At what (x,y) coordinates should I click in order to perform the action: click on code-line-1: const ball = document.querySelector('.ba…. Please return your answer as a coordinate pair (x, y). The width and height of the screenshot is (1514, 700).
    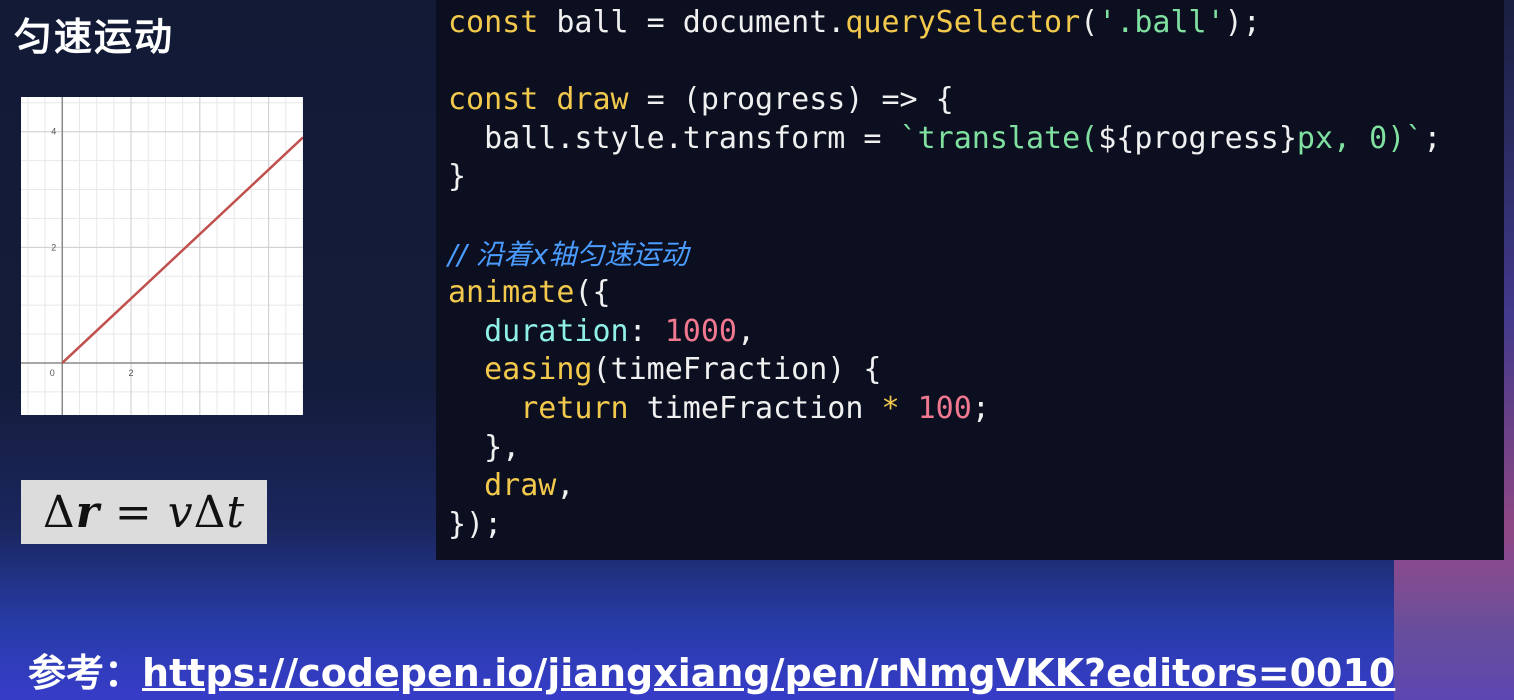
    Looking at the image, I should click on (854, 22).